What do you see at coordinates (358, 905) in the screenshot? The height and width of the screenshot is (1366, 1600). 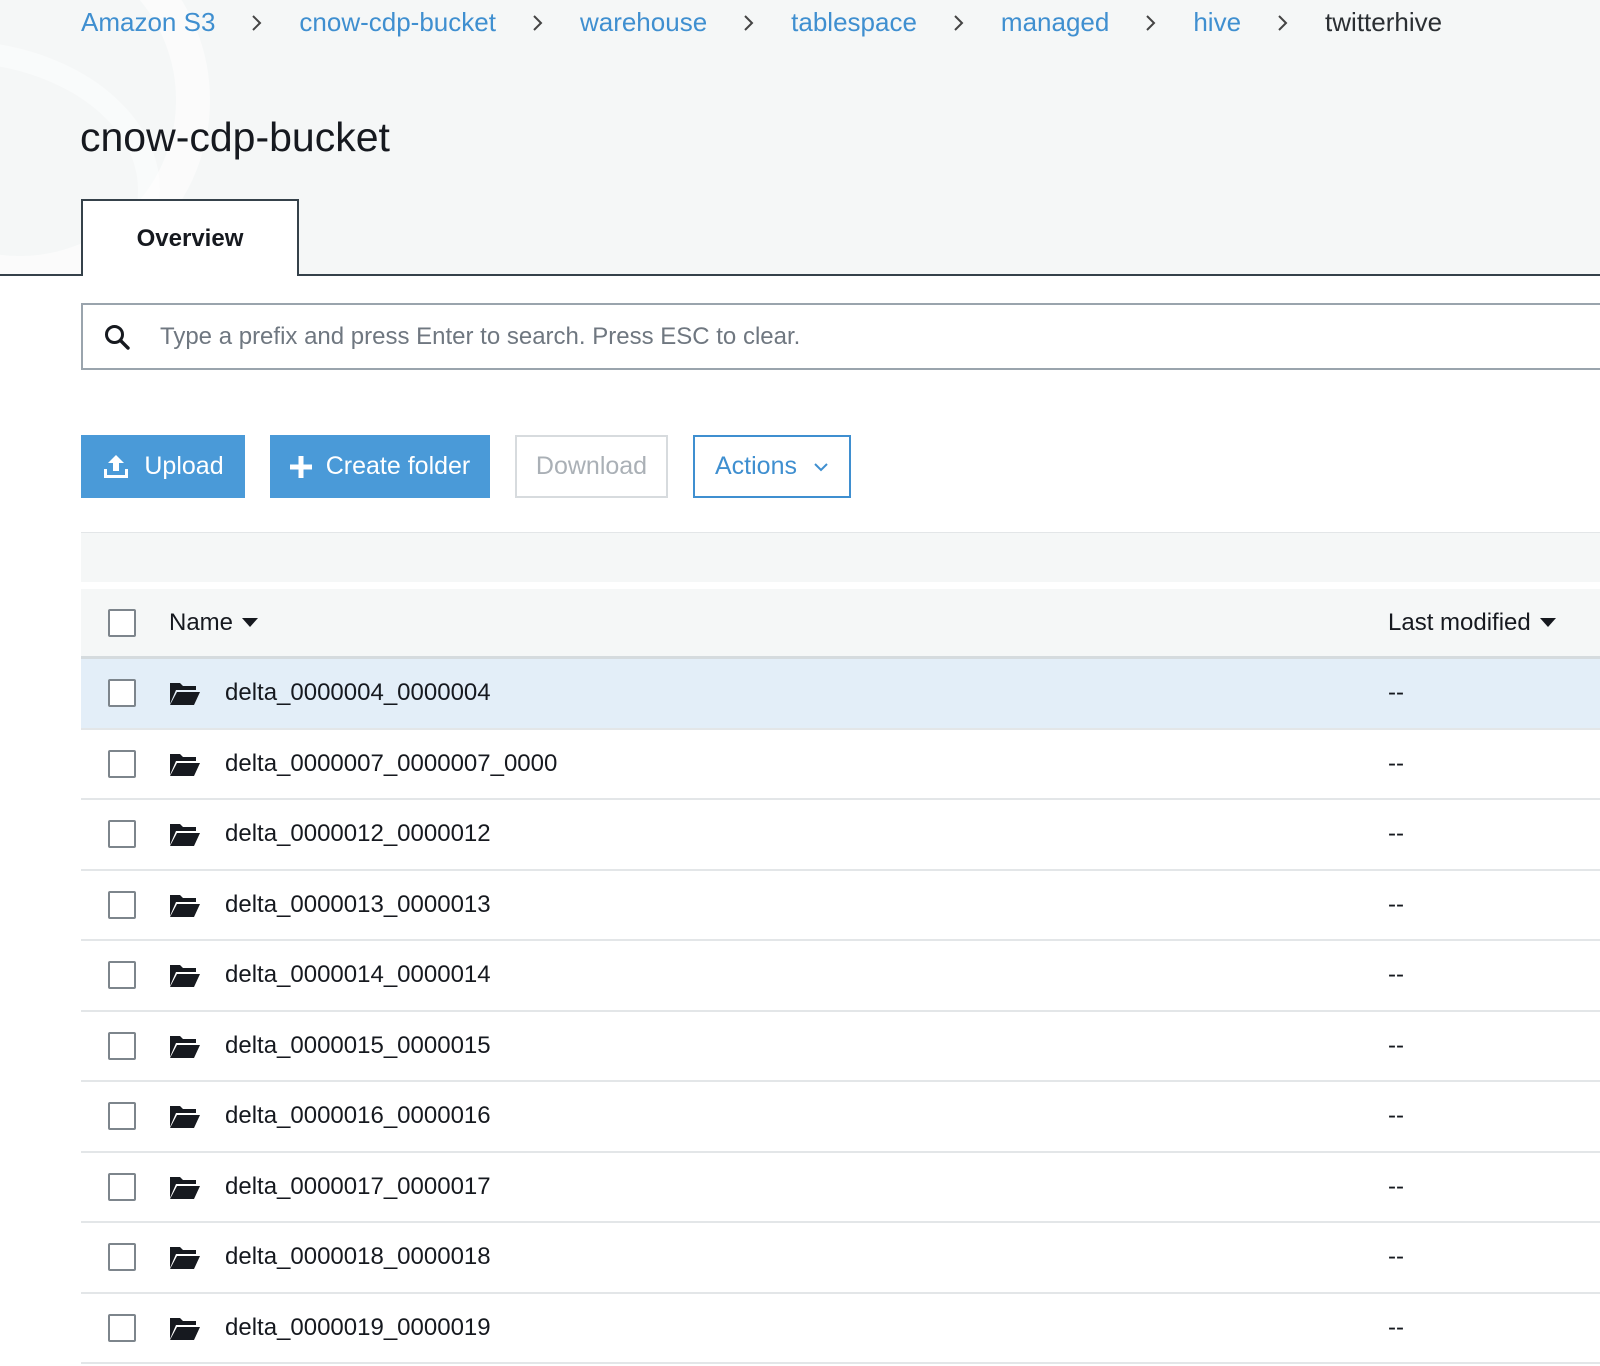 I see `row-name-link: delta_0000013_0000013` at bounding box center [358, 905].